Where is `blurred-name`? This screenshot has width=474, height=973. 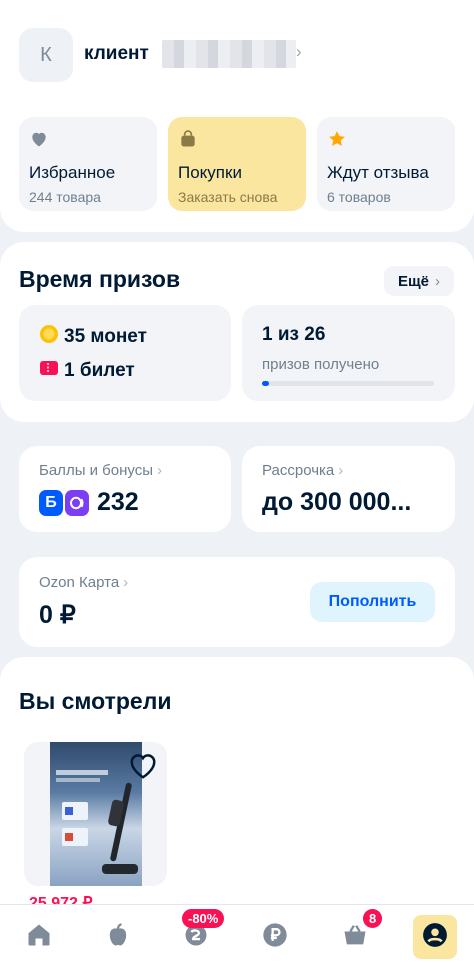 blurred-name is located at coordinates (229, 54).